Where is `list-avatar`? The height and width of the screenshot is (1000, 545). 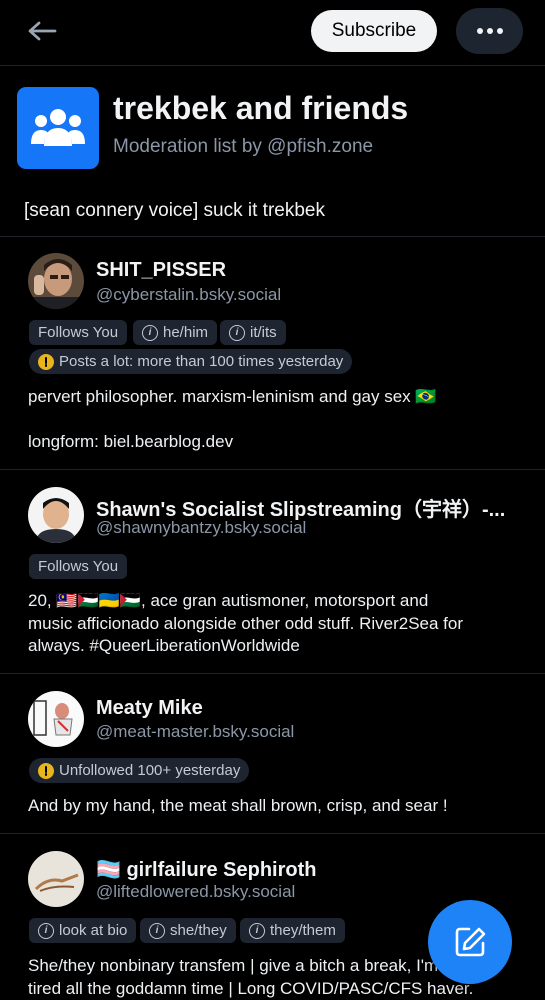
list-avatar is located at coordinates (58, 128).